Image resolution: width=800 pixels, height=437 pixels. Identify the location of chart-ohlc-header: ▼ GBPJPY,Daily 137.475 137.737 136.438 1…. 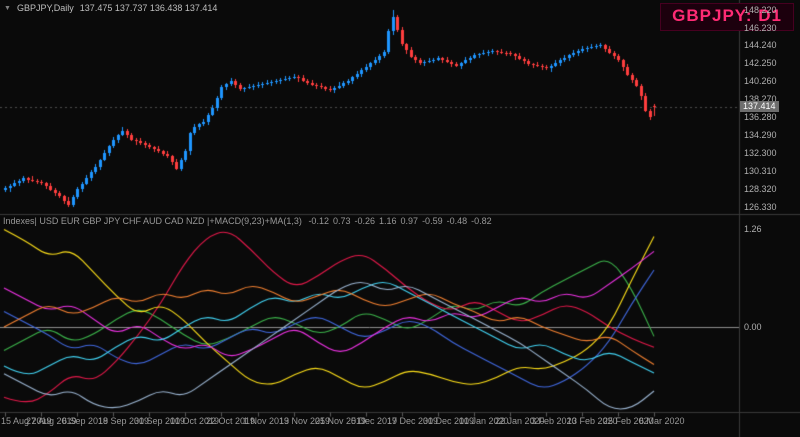
(110, 8).